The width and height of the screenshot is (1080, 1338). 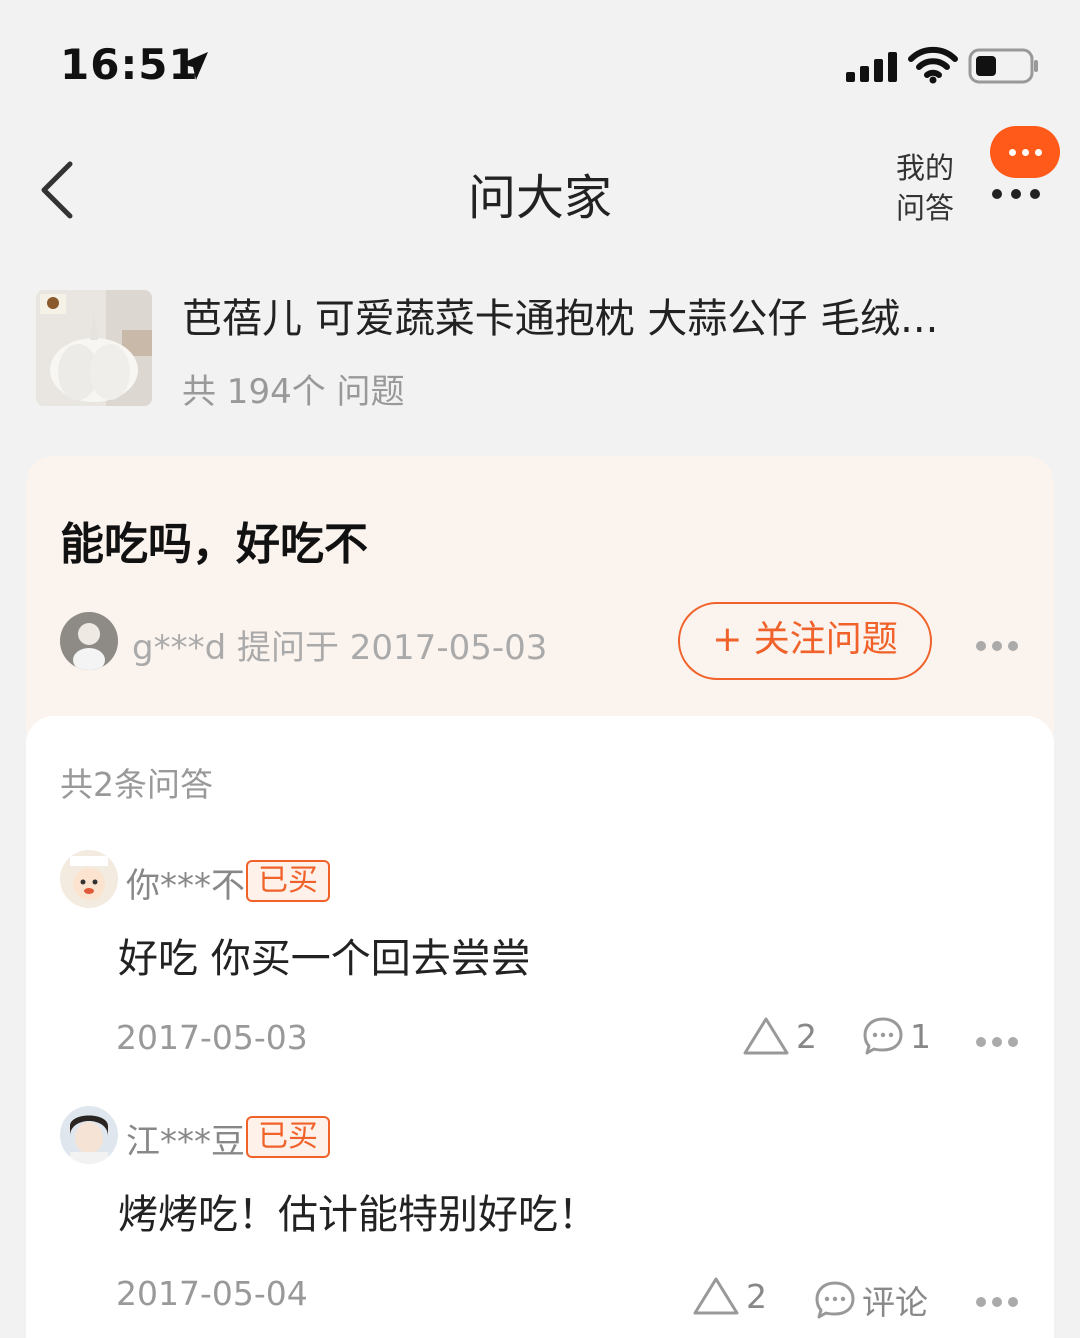 What do you see at coordinates (212, 1293) in the screenshot?
I see `answer-date: 2017-05-04` at bounding box center [212, 1293].